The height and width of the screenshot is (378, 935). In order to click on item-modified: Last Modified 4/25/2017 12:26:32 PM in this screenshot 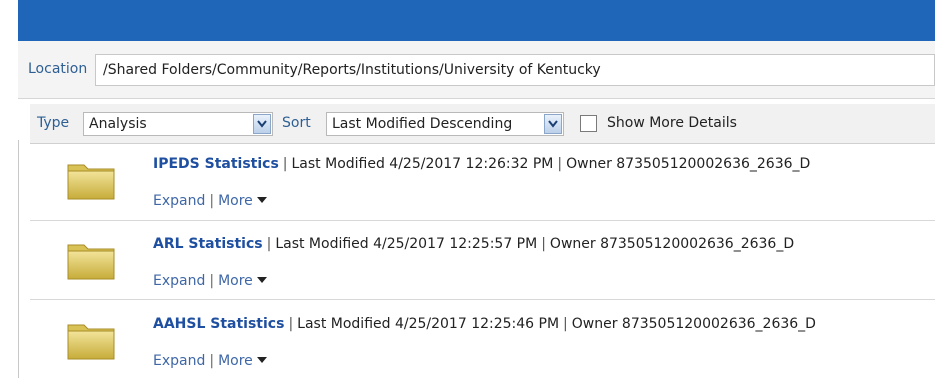, I will do `click(422, 164)`.